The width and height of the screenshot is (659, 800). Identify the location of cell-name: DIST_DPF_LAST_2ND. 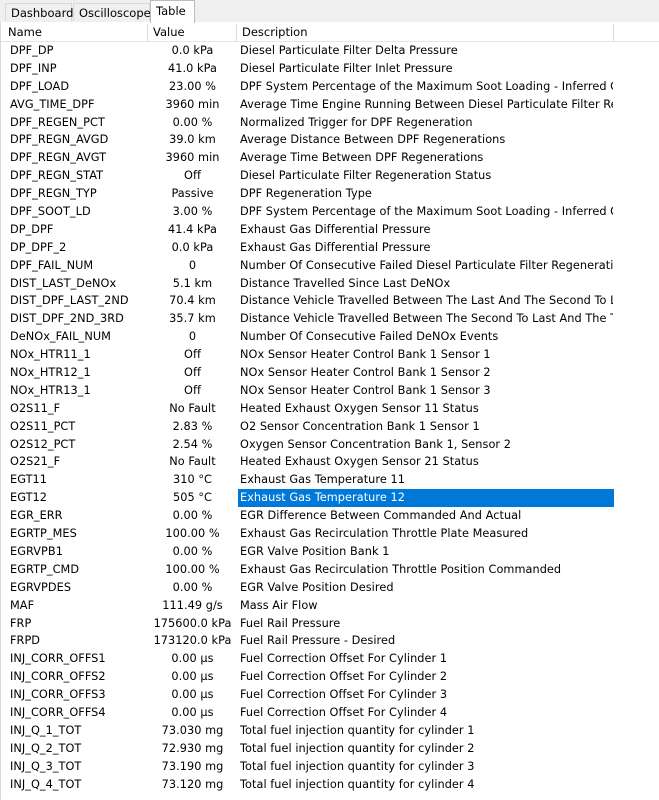
(69, 301).